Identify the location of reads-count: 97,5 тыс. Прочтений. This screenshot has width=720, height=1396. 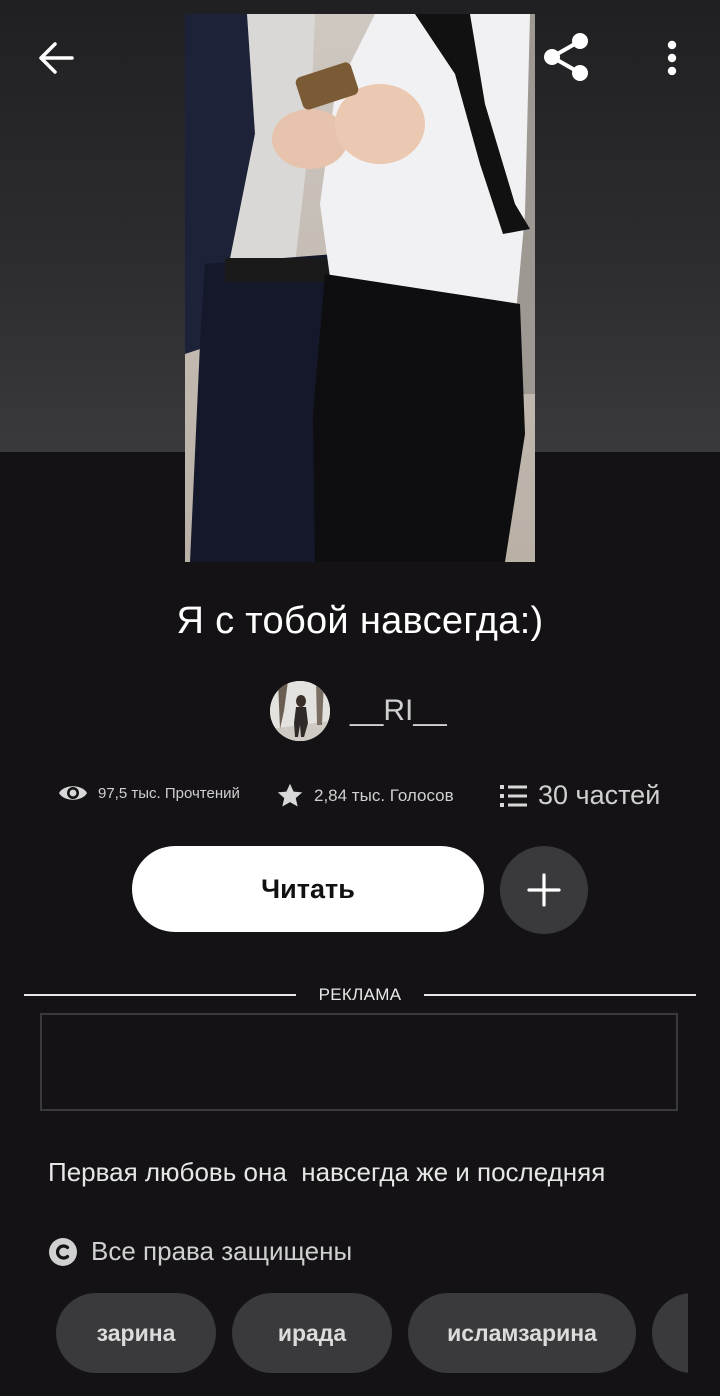
(169, 793).